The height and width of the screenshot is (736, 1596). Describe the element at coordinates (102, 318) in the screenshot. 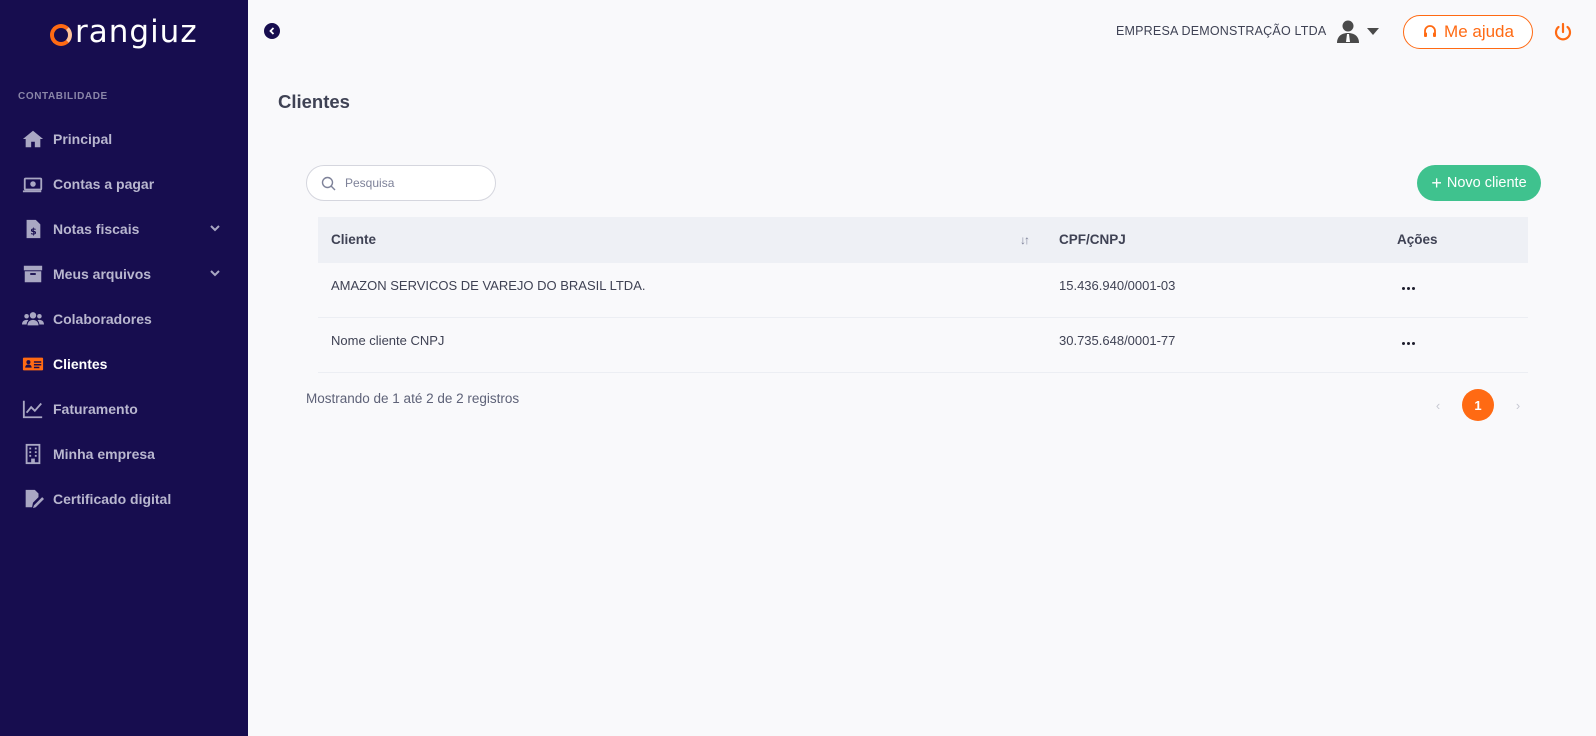

I see `sidebar-item-label: Colaboradores` at that location.